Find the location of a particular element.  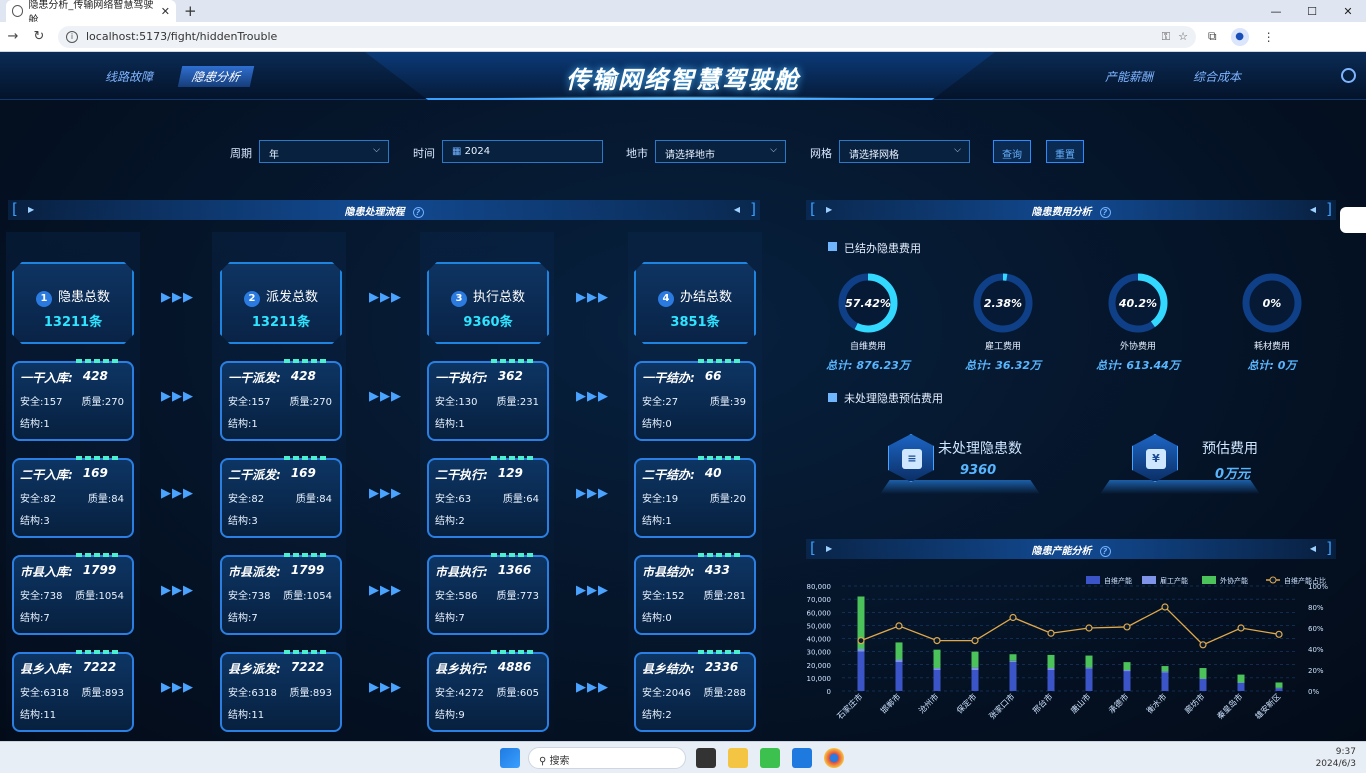

quality-value: 1054 is located at coordinates (111, 596).